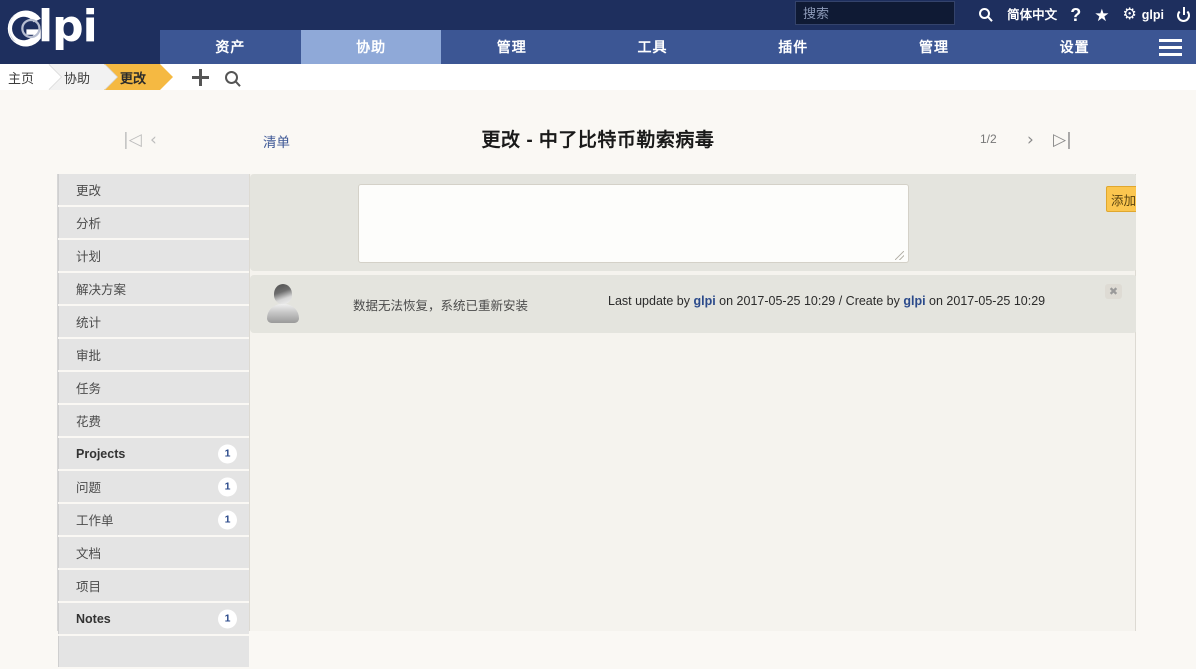 The width and height of the screenshot is (1196, 669). Describe the element at coordinates (153, 222) in the screenshot. I see `sidebar-item-analysis: 分析` at that location.